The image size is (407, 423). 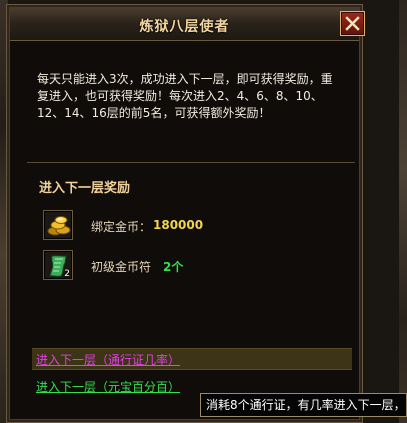 I want to click on reward-item-gold: 绑定金币： 180000, so click(x=193, y=226).